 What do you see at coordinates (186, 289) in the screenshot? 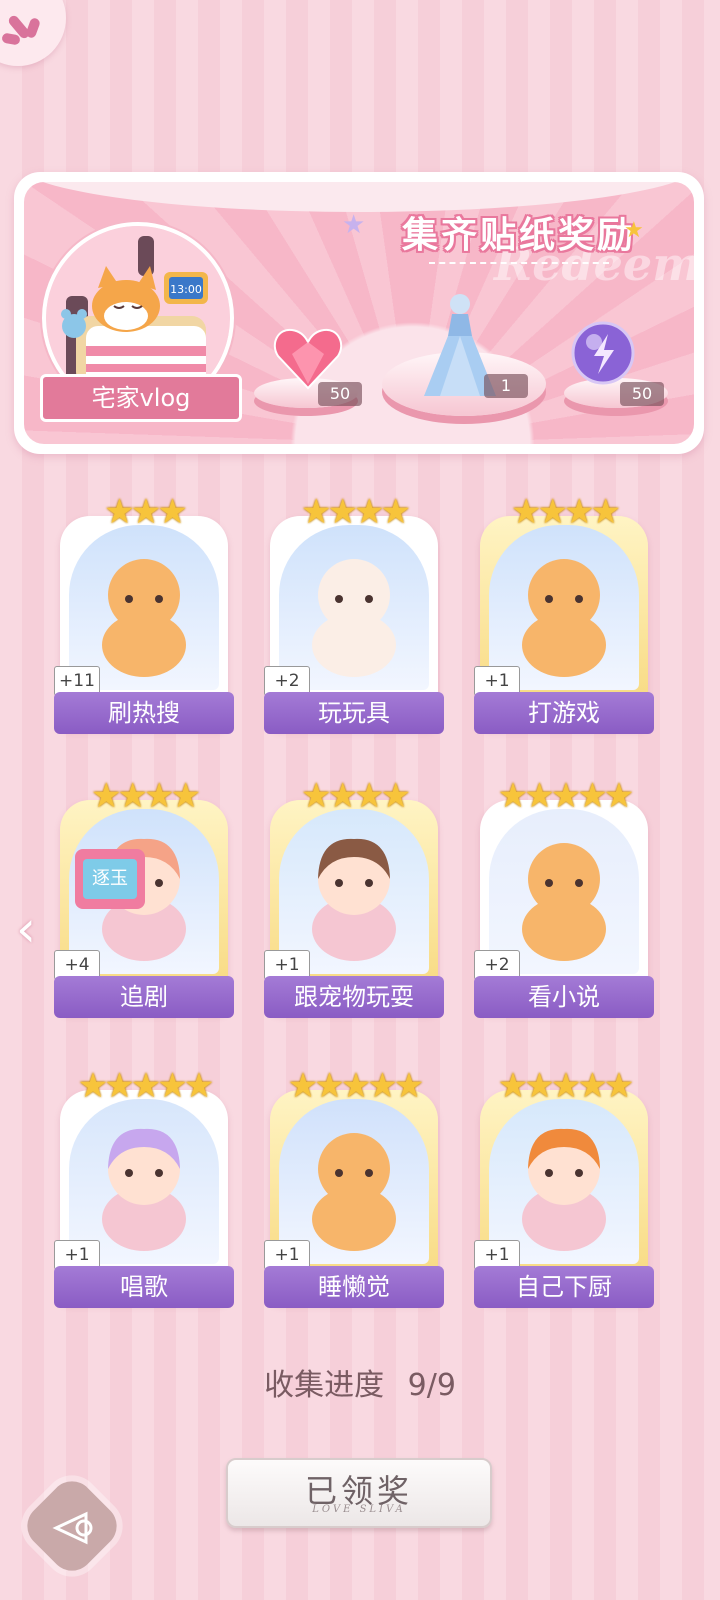
I see `alarm-time-text: 13:00` at bounding box center [186, 289].